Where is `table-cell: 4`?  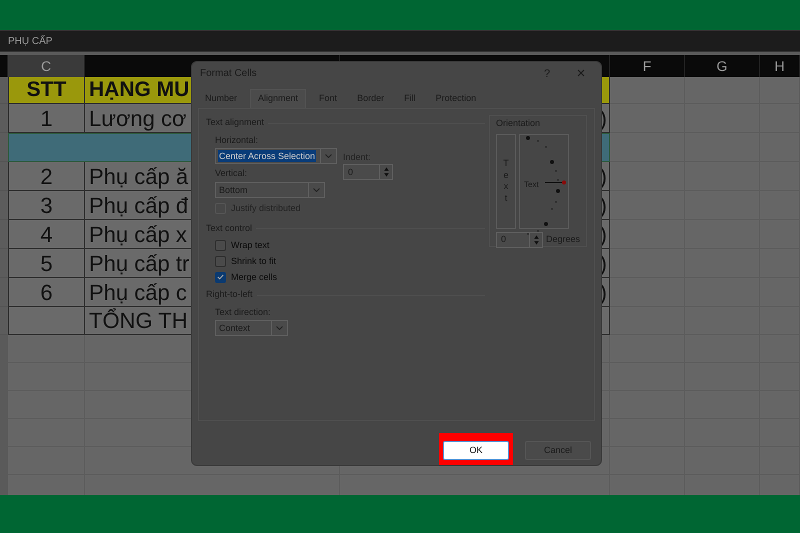 table-cell: 4 is located at coordinates (46, 234).